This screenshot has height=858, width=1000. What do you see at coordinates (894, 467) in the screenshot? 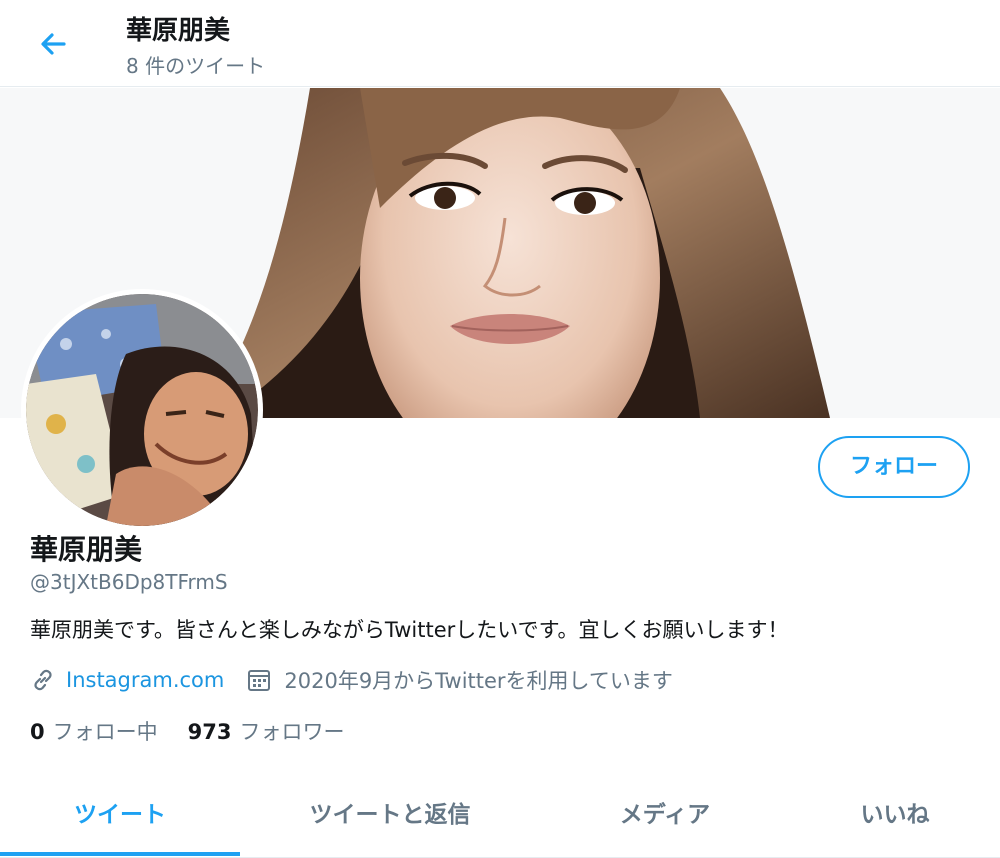
I see `follow-button: フォロー` at bounding box center [894, 467].